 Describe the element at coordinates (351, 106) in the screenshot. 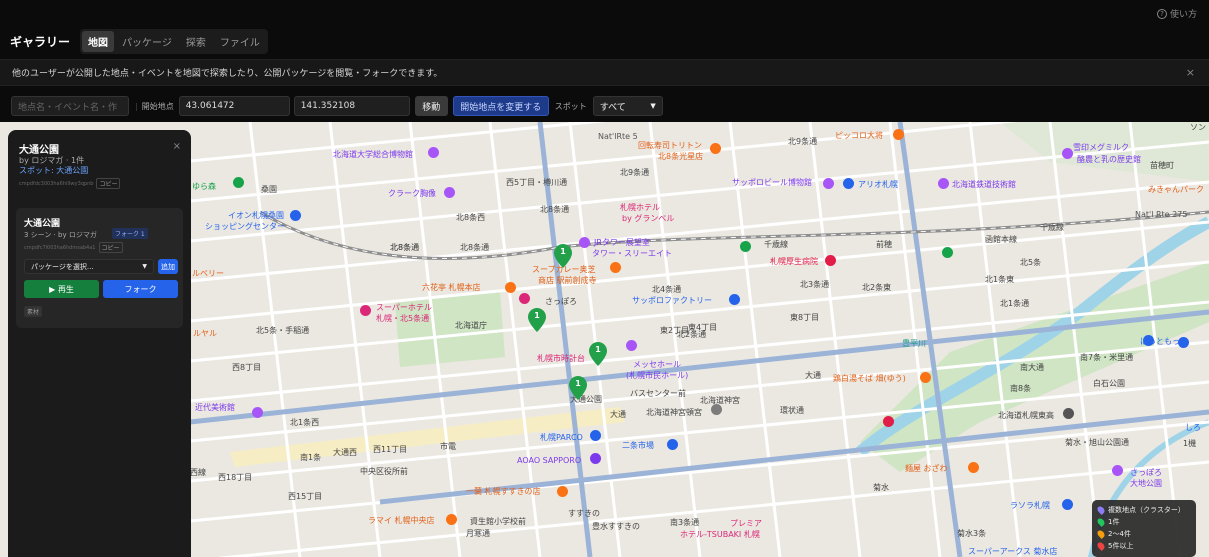

I see `longitude-input: 141.352108` at that location.